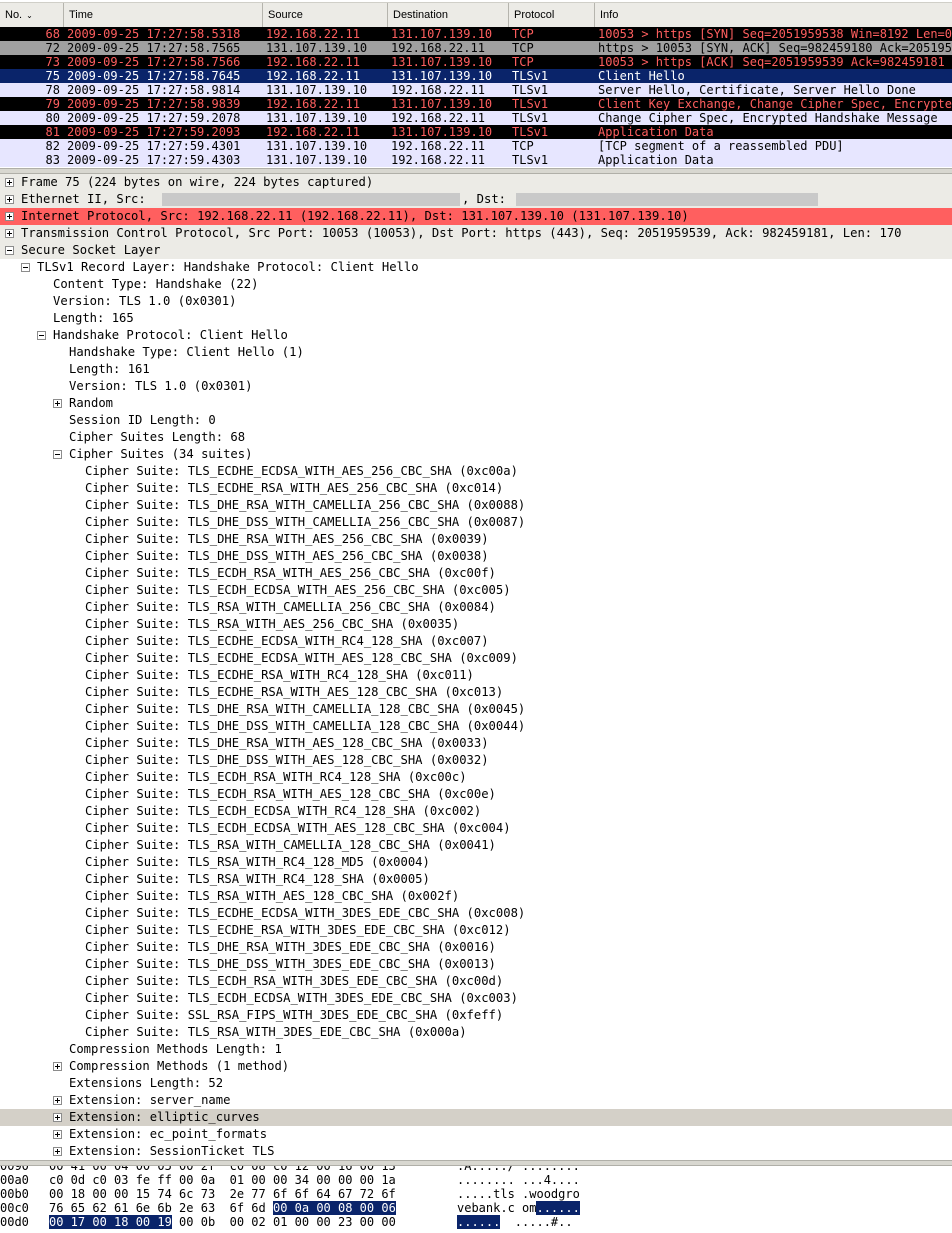 Image resolution: width=952 pixels, height=1233 pixels. What do you see at coordinates (476, 1151) in the screenshot?
I see `tree-row: Extension: SessionTicket TLS` at bounding box center [476, 1151].